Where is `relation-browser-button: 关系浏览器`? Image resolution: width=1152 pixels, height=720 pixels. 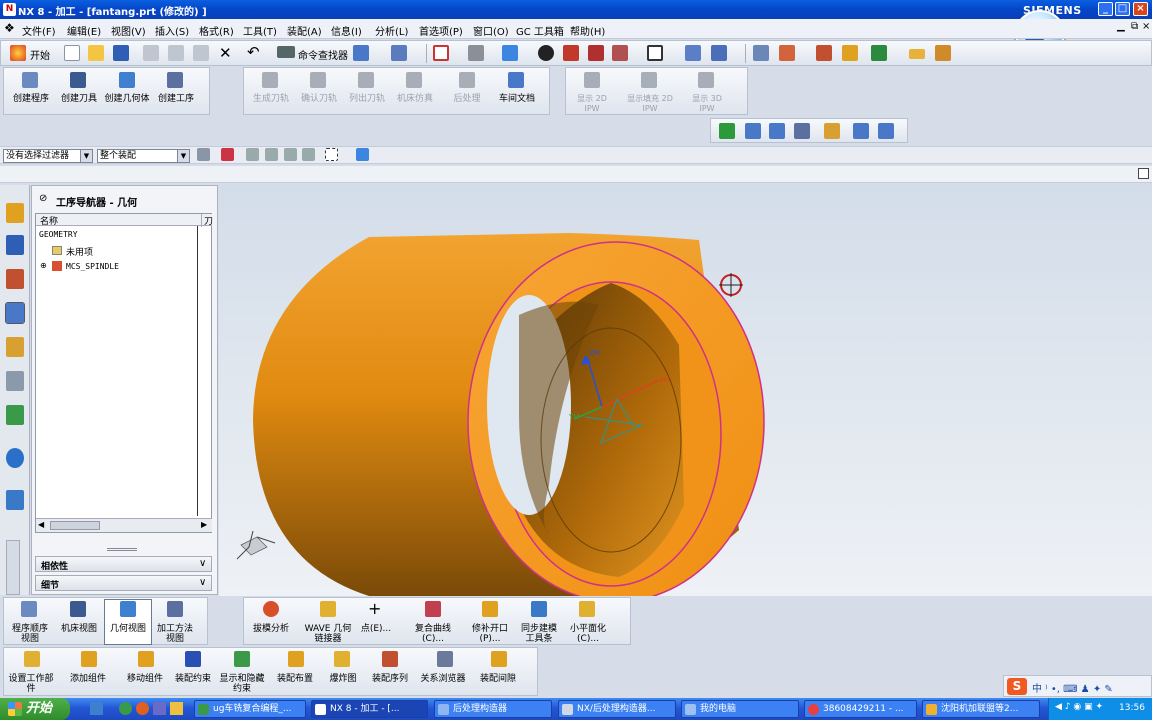 relation-browser-button: 关系浏览器 is located at coordinates (443, 679).